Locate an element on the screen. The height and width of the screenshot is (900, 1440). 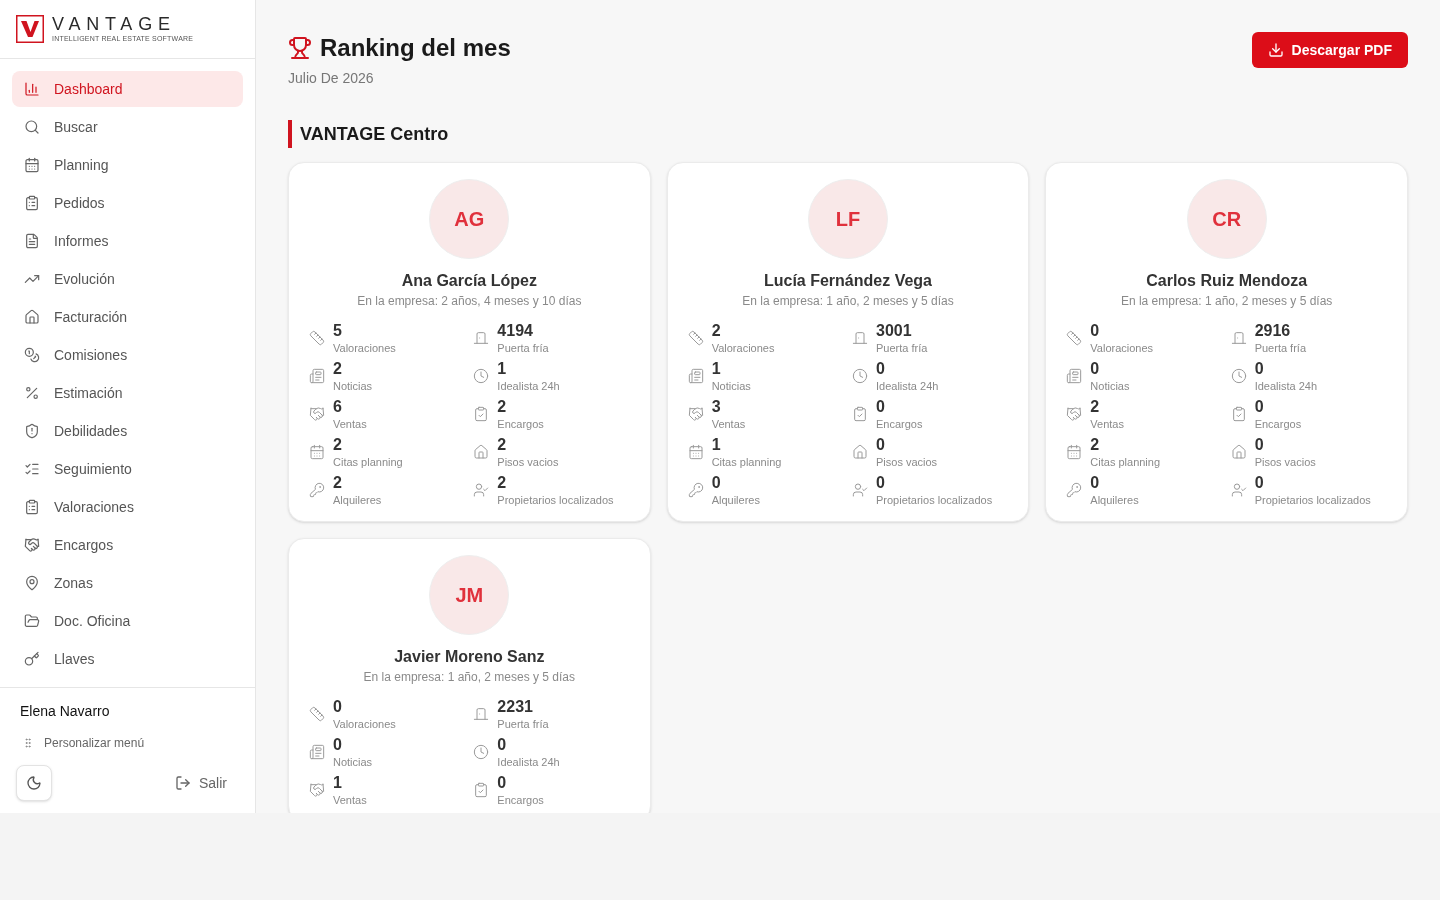
stat-value: 3 is located at coordinates (716, 407).